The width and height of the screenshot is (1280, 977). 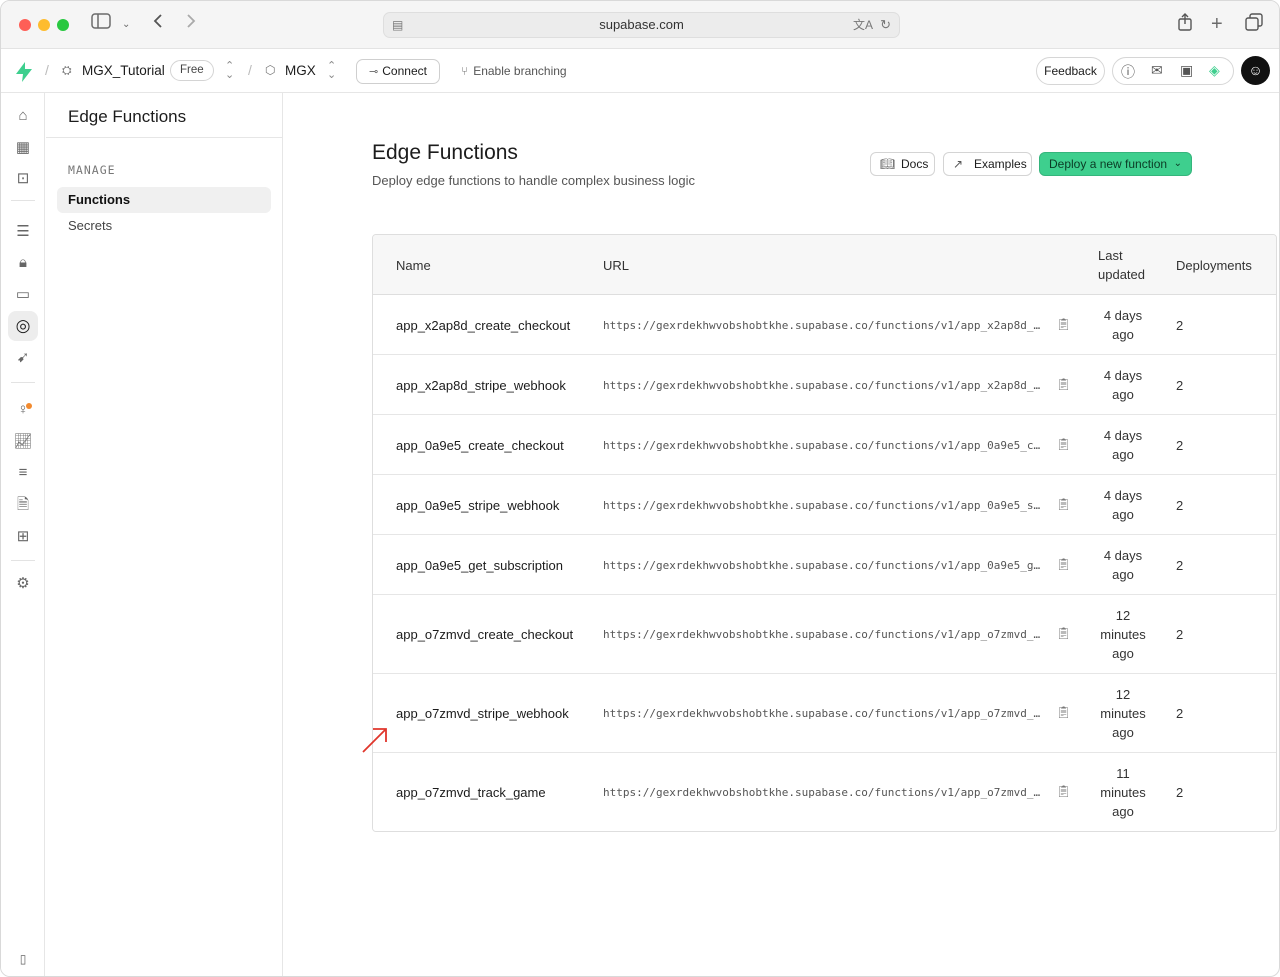 I want to click on project-switcher-icon: ⌃ ⌄, so click(x=331, y=71).